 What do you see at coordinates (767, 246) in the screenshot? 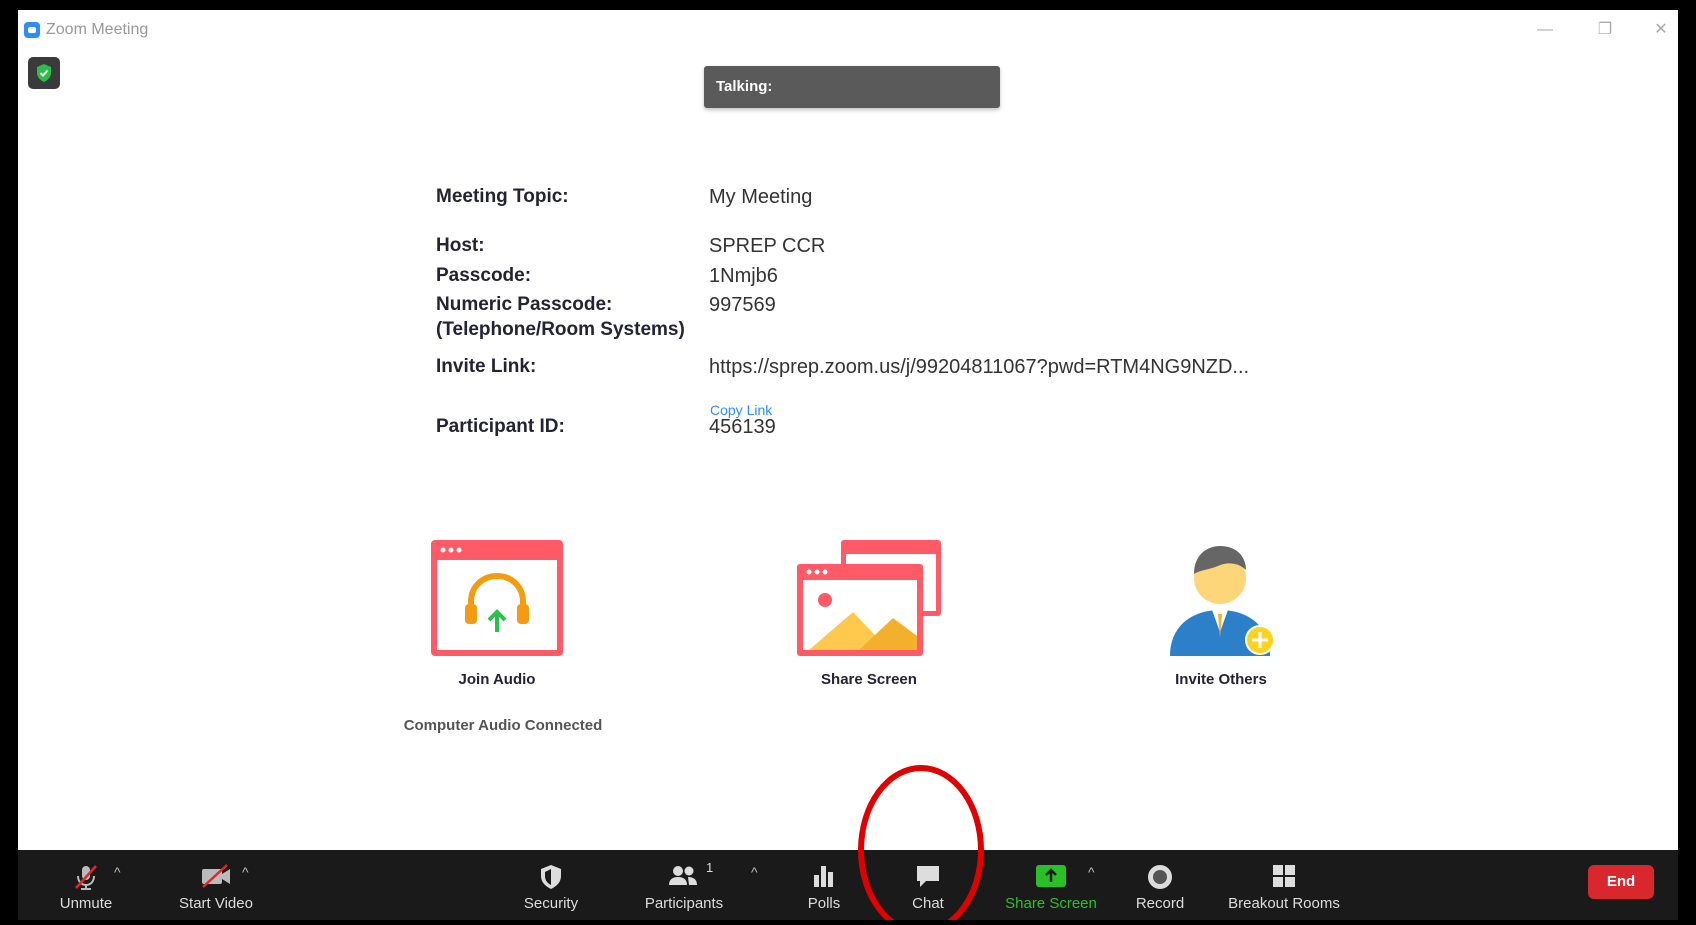
I see `host-value: SPREP CCR` at bounding box center [767, 246].